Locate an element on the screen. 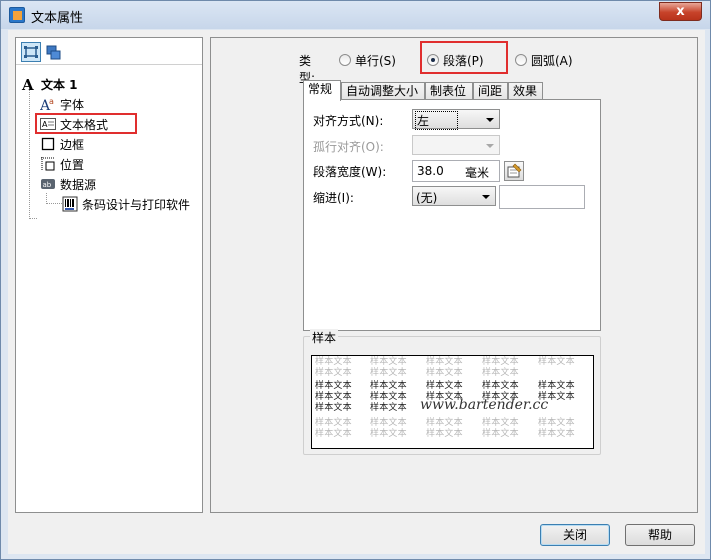 This screenshot has height=560, width=711. ruler-edit-icon is located at coordinates (514, 170).